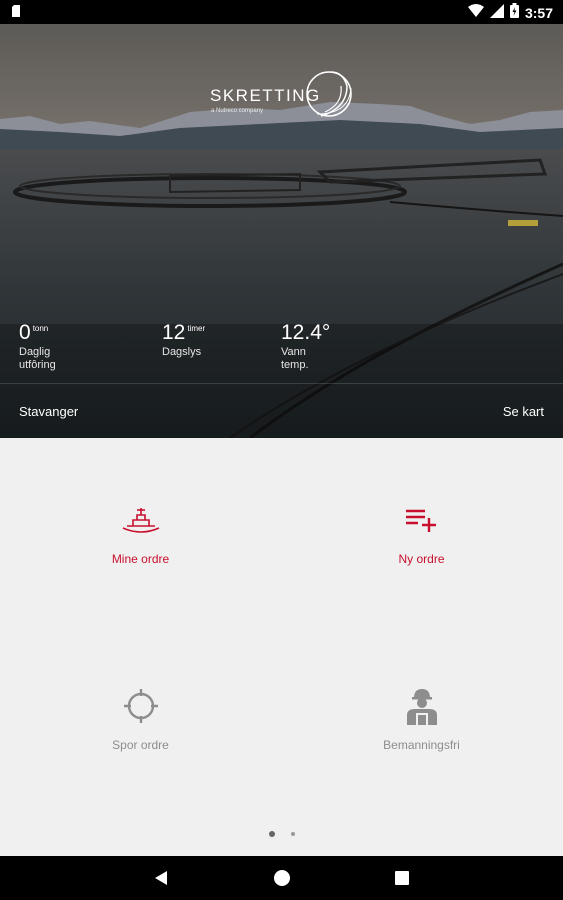 Image resolution: width=563 pixels, height=900 pixels. I want to click on menu-item-label: Spor ordre, so click(140, 745).